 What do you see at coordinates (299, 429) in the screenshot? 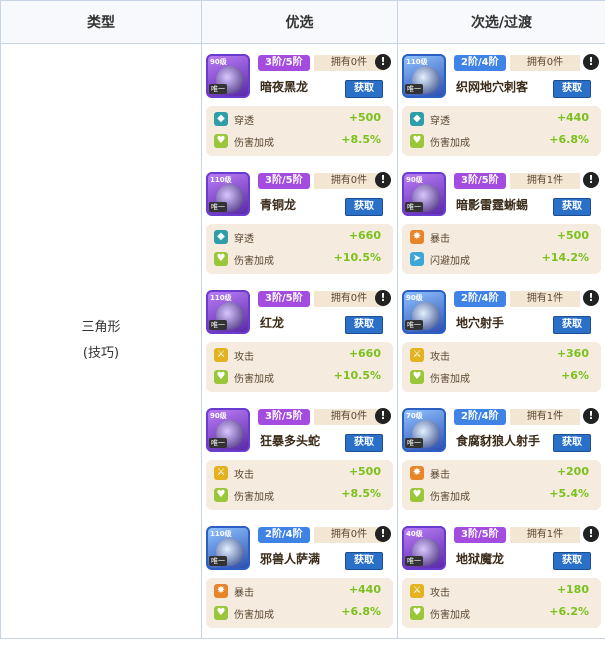
I see `card-header: 90级 唯一 3阶/5阶 拥有0件! 狂暴多头蛇 获取` at bounding box center [299, 429].